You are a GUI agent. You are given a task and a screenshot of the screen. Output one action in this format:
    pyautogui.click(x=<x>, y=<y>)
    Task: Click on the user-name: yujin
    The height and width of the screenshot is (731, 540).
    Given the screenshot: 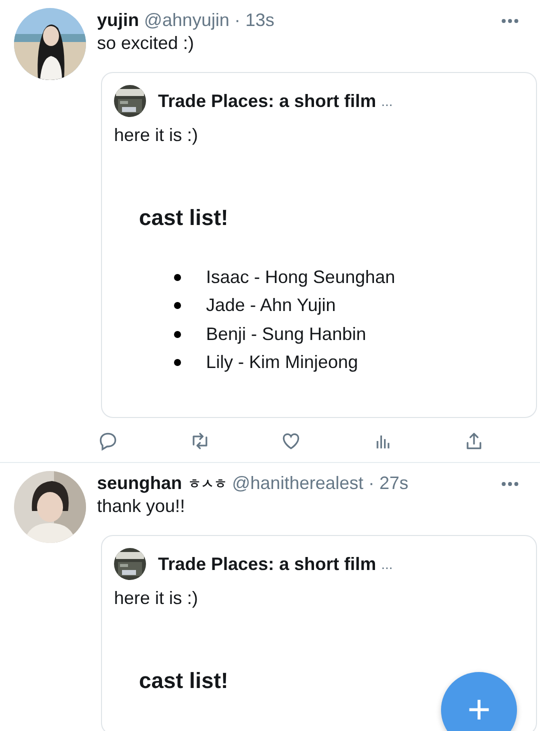 What is the action you would take?
    pyautogui.click(x=118, y=20)
    